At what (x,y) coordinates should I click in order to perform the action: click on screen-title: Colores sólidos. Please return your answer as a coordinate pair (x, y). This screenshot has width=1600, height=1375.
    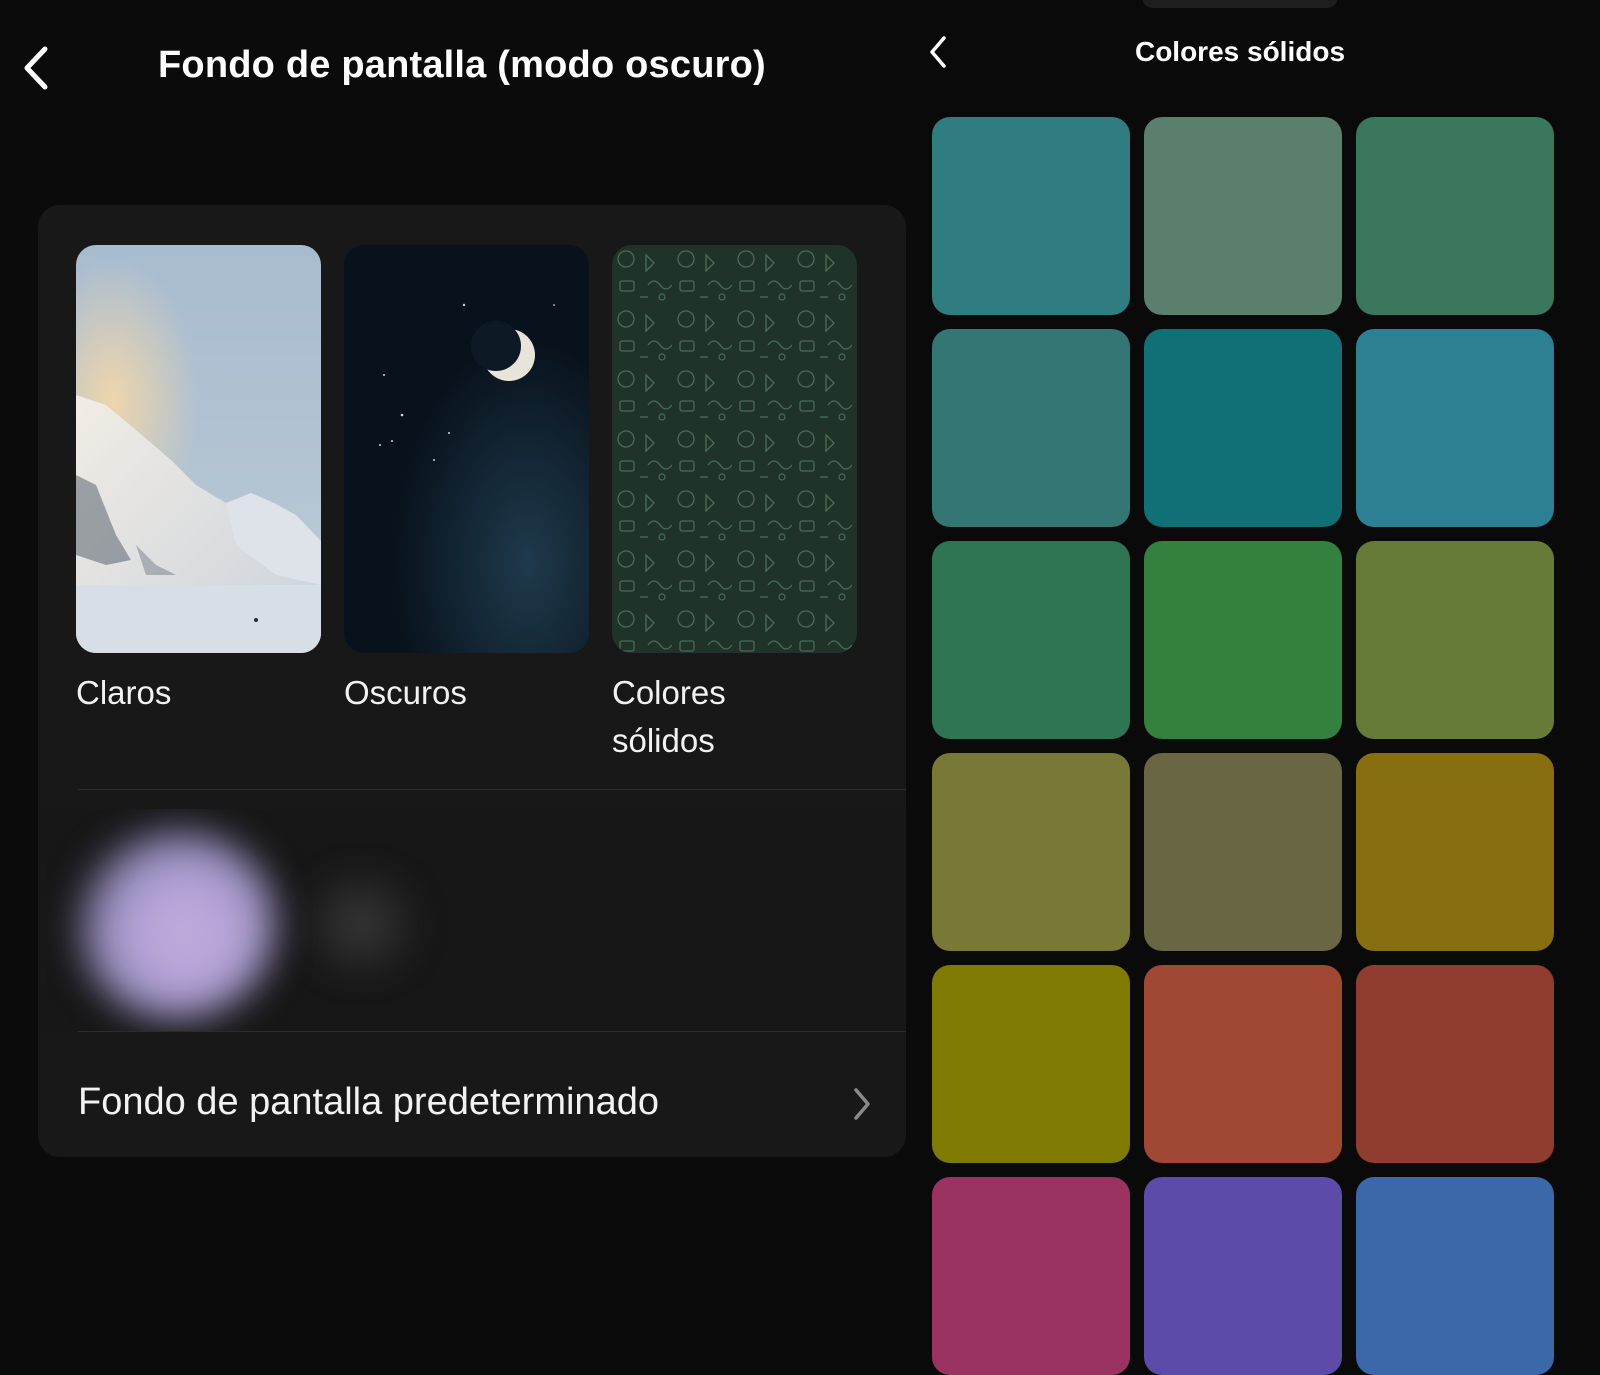
    Looking at the image, I should click on (1240, 51).